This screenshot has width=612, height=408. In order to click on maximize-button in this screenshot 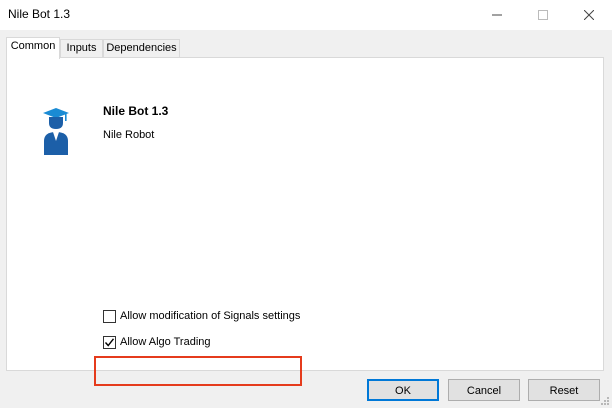, I will do `click(543, 15)`.